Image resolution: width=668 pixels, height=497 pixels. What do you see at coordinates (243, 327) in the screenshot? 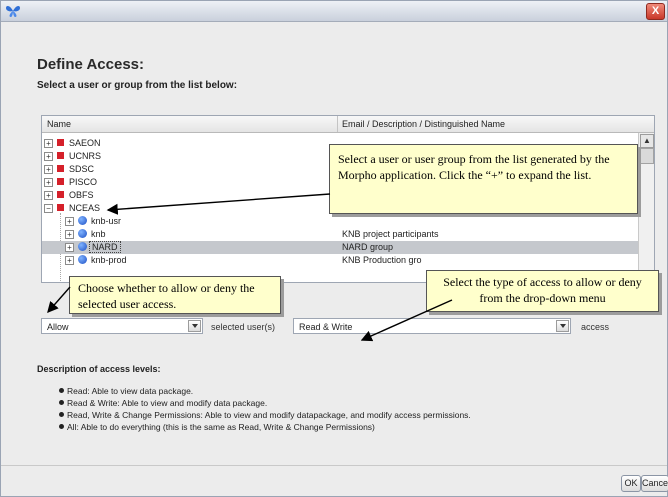
I see `selected-users-label: selected user(s)` at bounding box center [243, 327].